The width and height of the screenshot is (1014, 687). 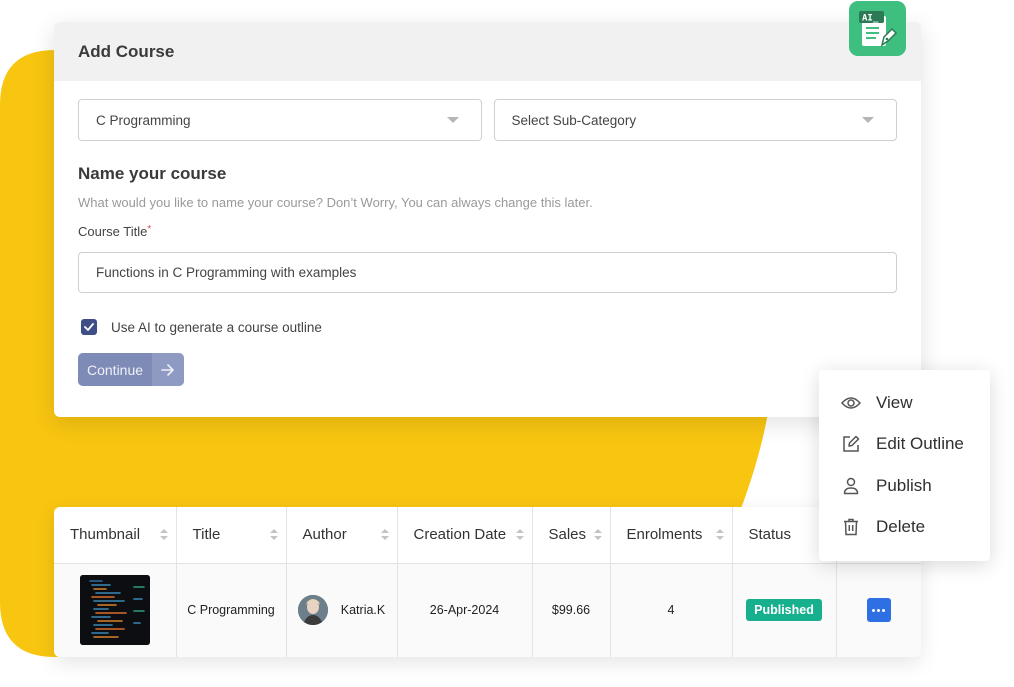 I want to click on cell-author: Katria.K, so click(x=342, y=610).